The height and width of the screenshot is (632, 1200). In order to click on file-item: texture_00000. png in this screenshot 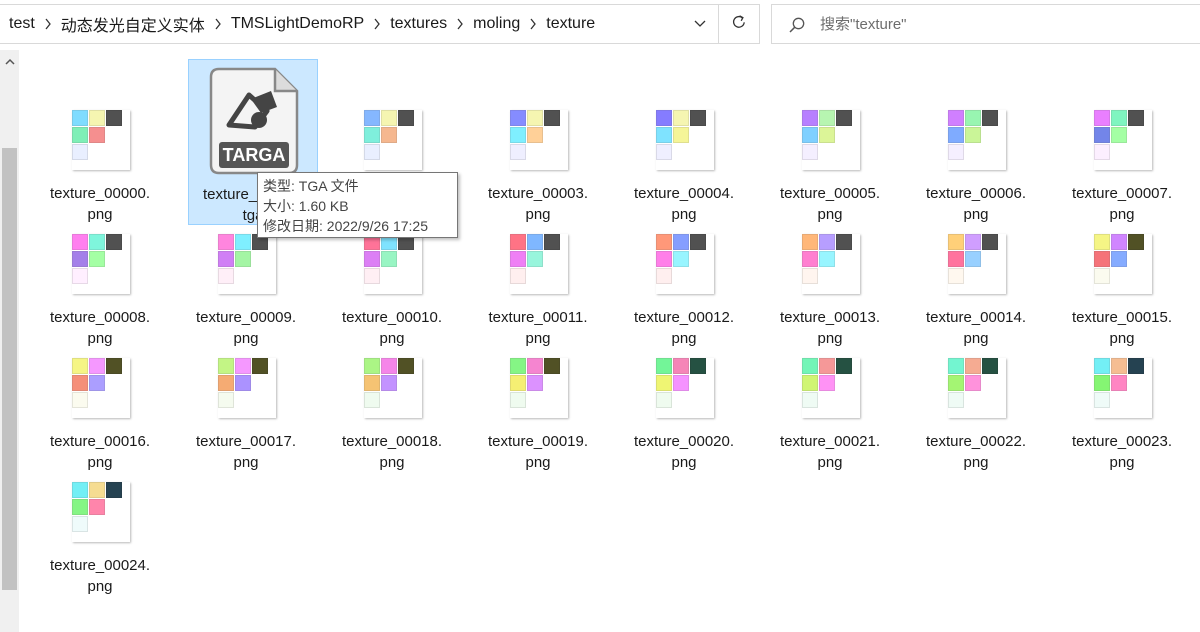, I will do `click(100, 140)`.